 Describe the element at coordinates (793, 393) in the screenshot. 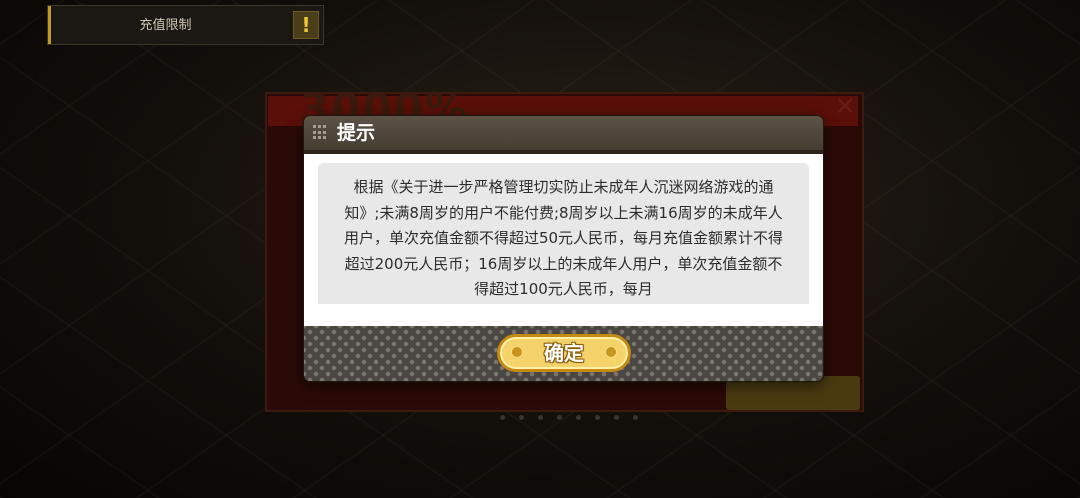

I see `background-button` at that location.